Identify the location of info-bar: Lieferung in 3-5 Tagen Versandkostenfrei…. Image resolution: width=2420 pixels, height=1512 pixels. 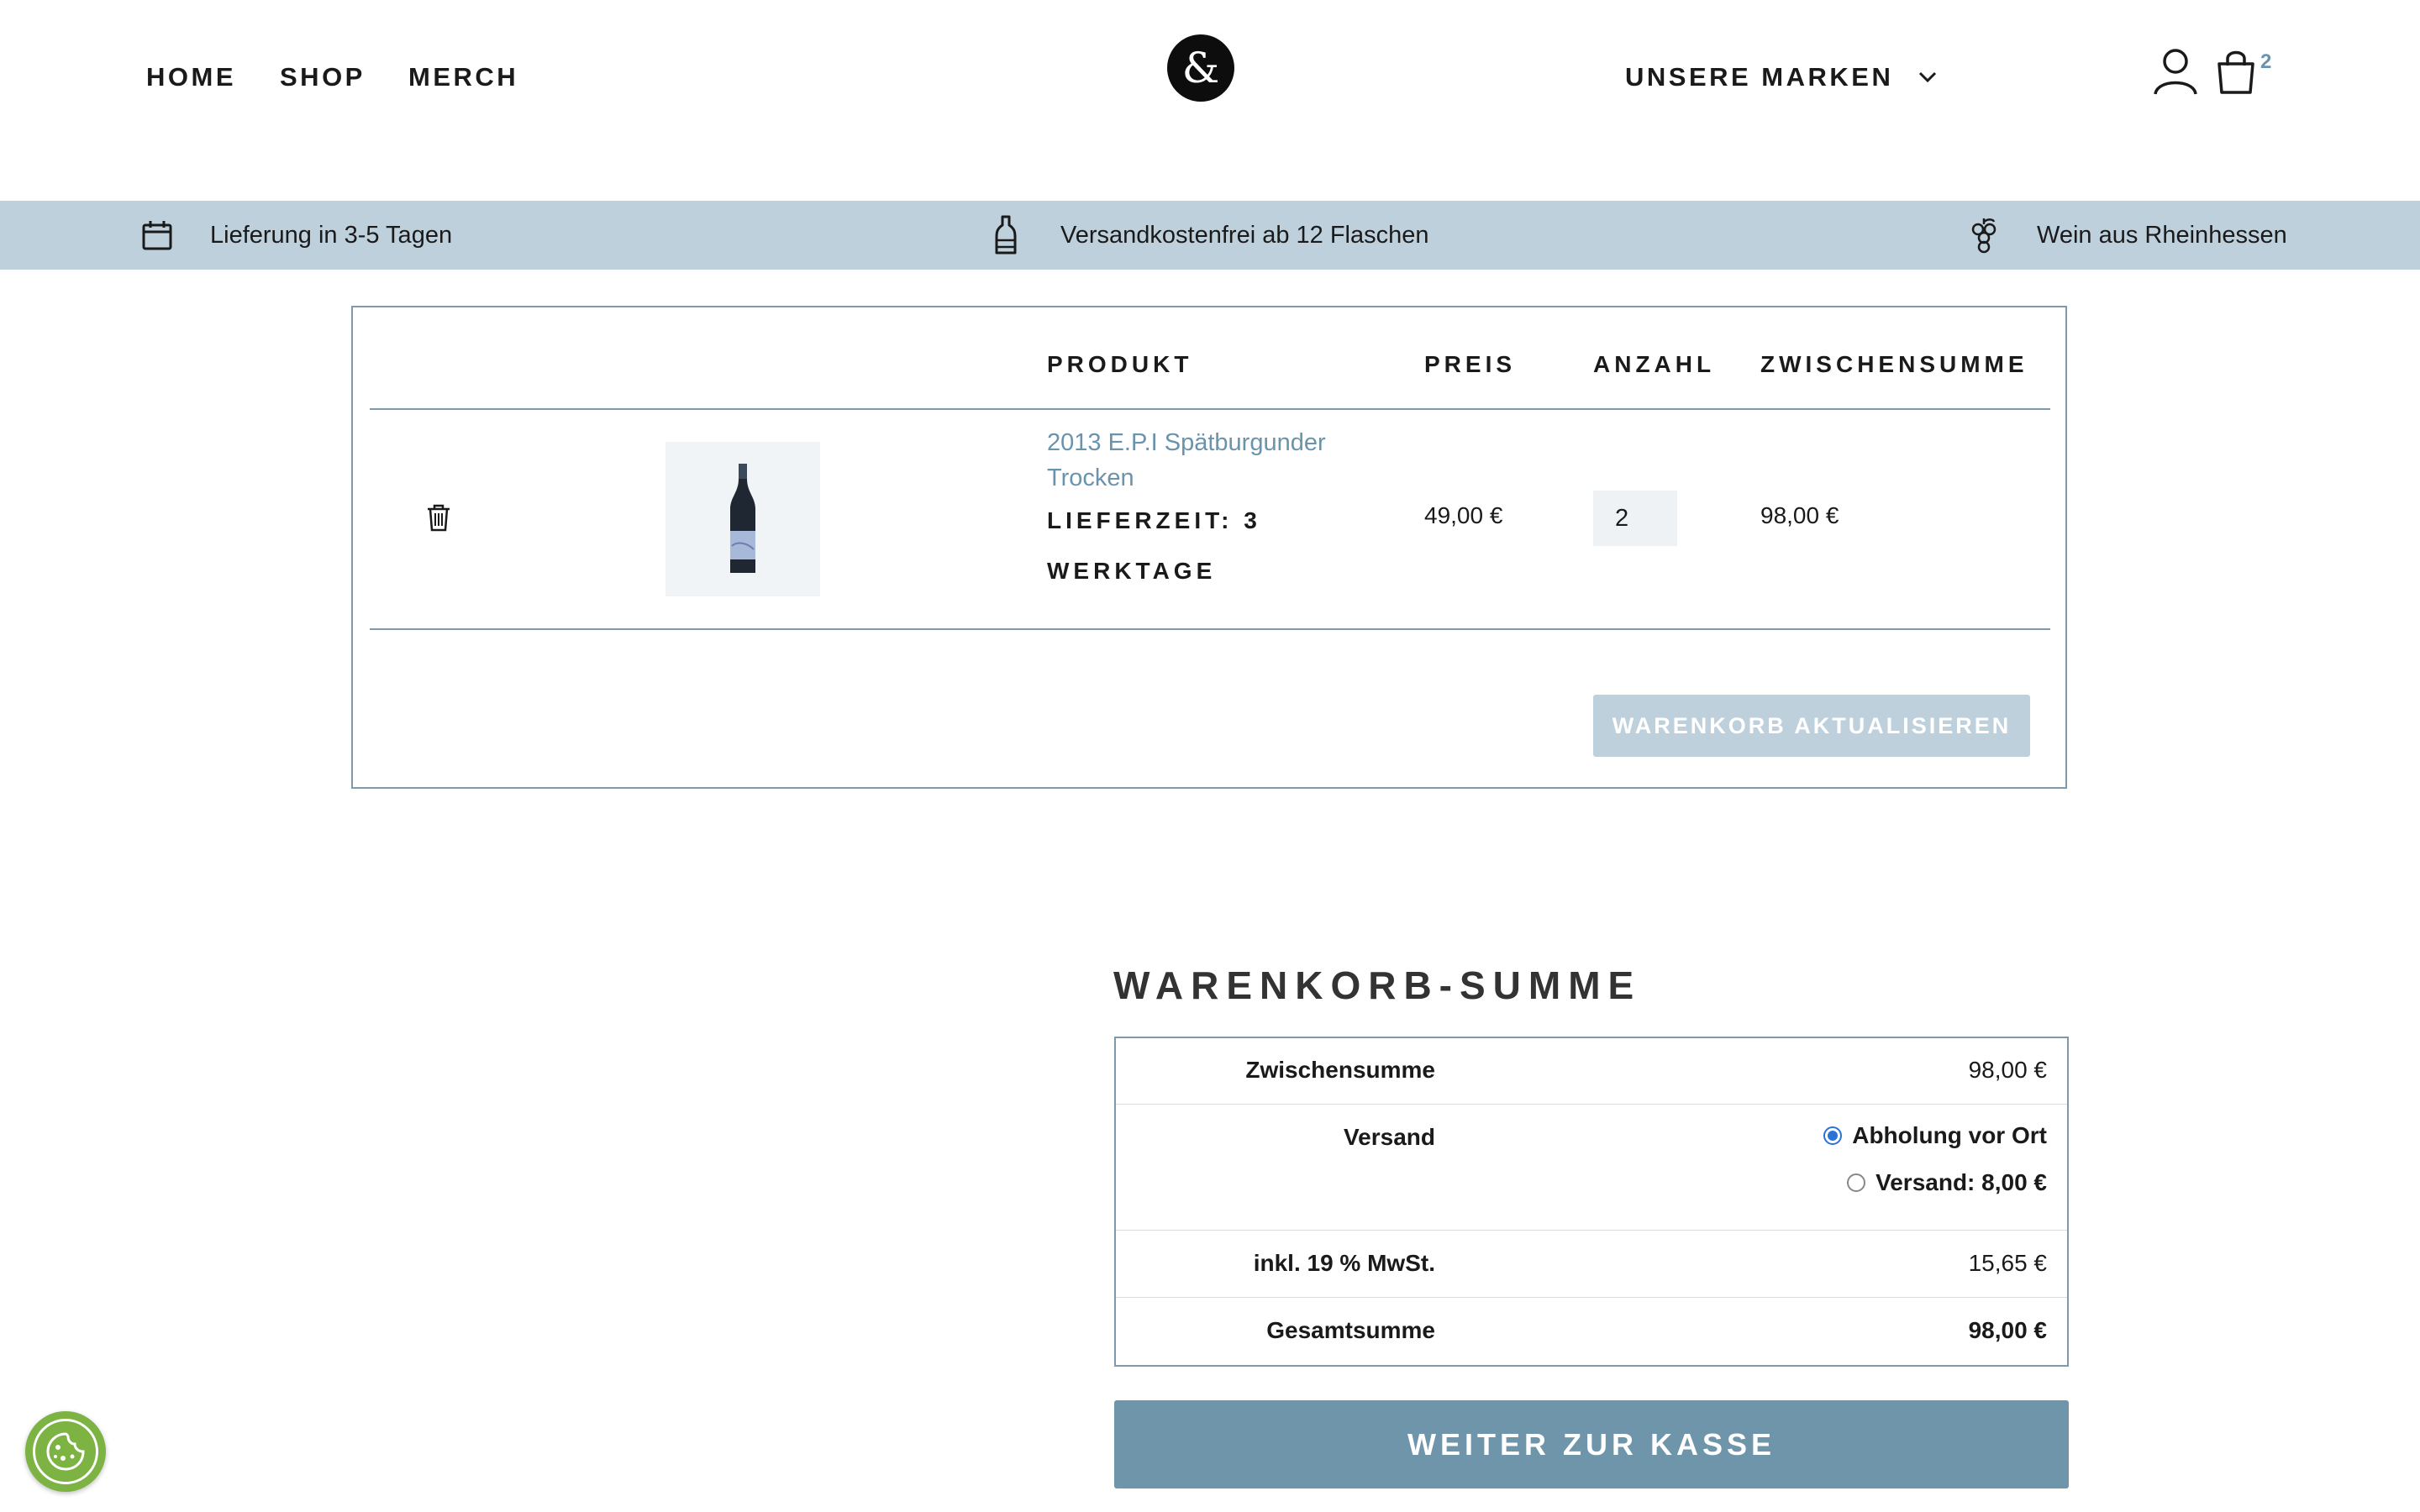
(1210, 235).